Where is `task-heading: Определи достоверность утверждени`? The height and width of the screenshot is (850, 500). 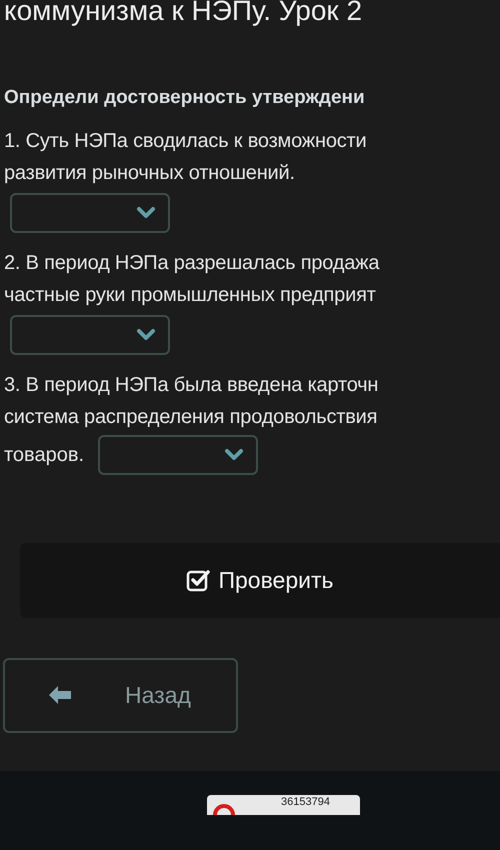 task-heading: Определи достоверность утверждени is located at coordinates (185, 98).